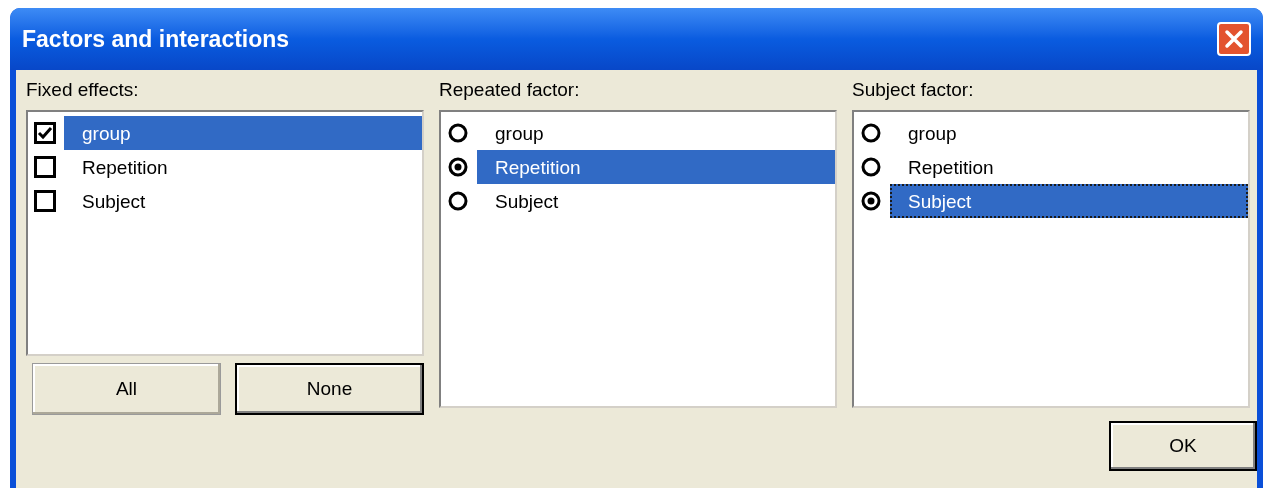 This screenshot has width=1263, height=488. What do you see at coordinates (913, 90) in the screenshot?
I see `list-label: Subject factor:` at bounding box center [913, 90].